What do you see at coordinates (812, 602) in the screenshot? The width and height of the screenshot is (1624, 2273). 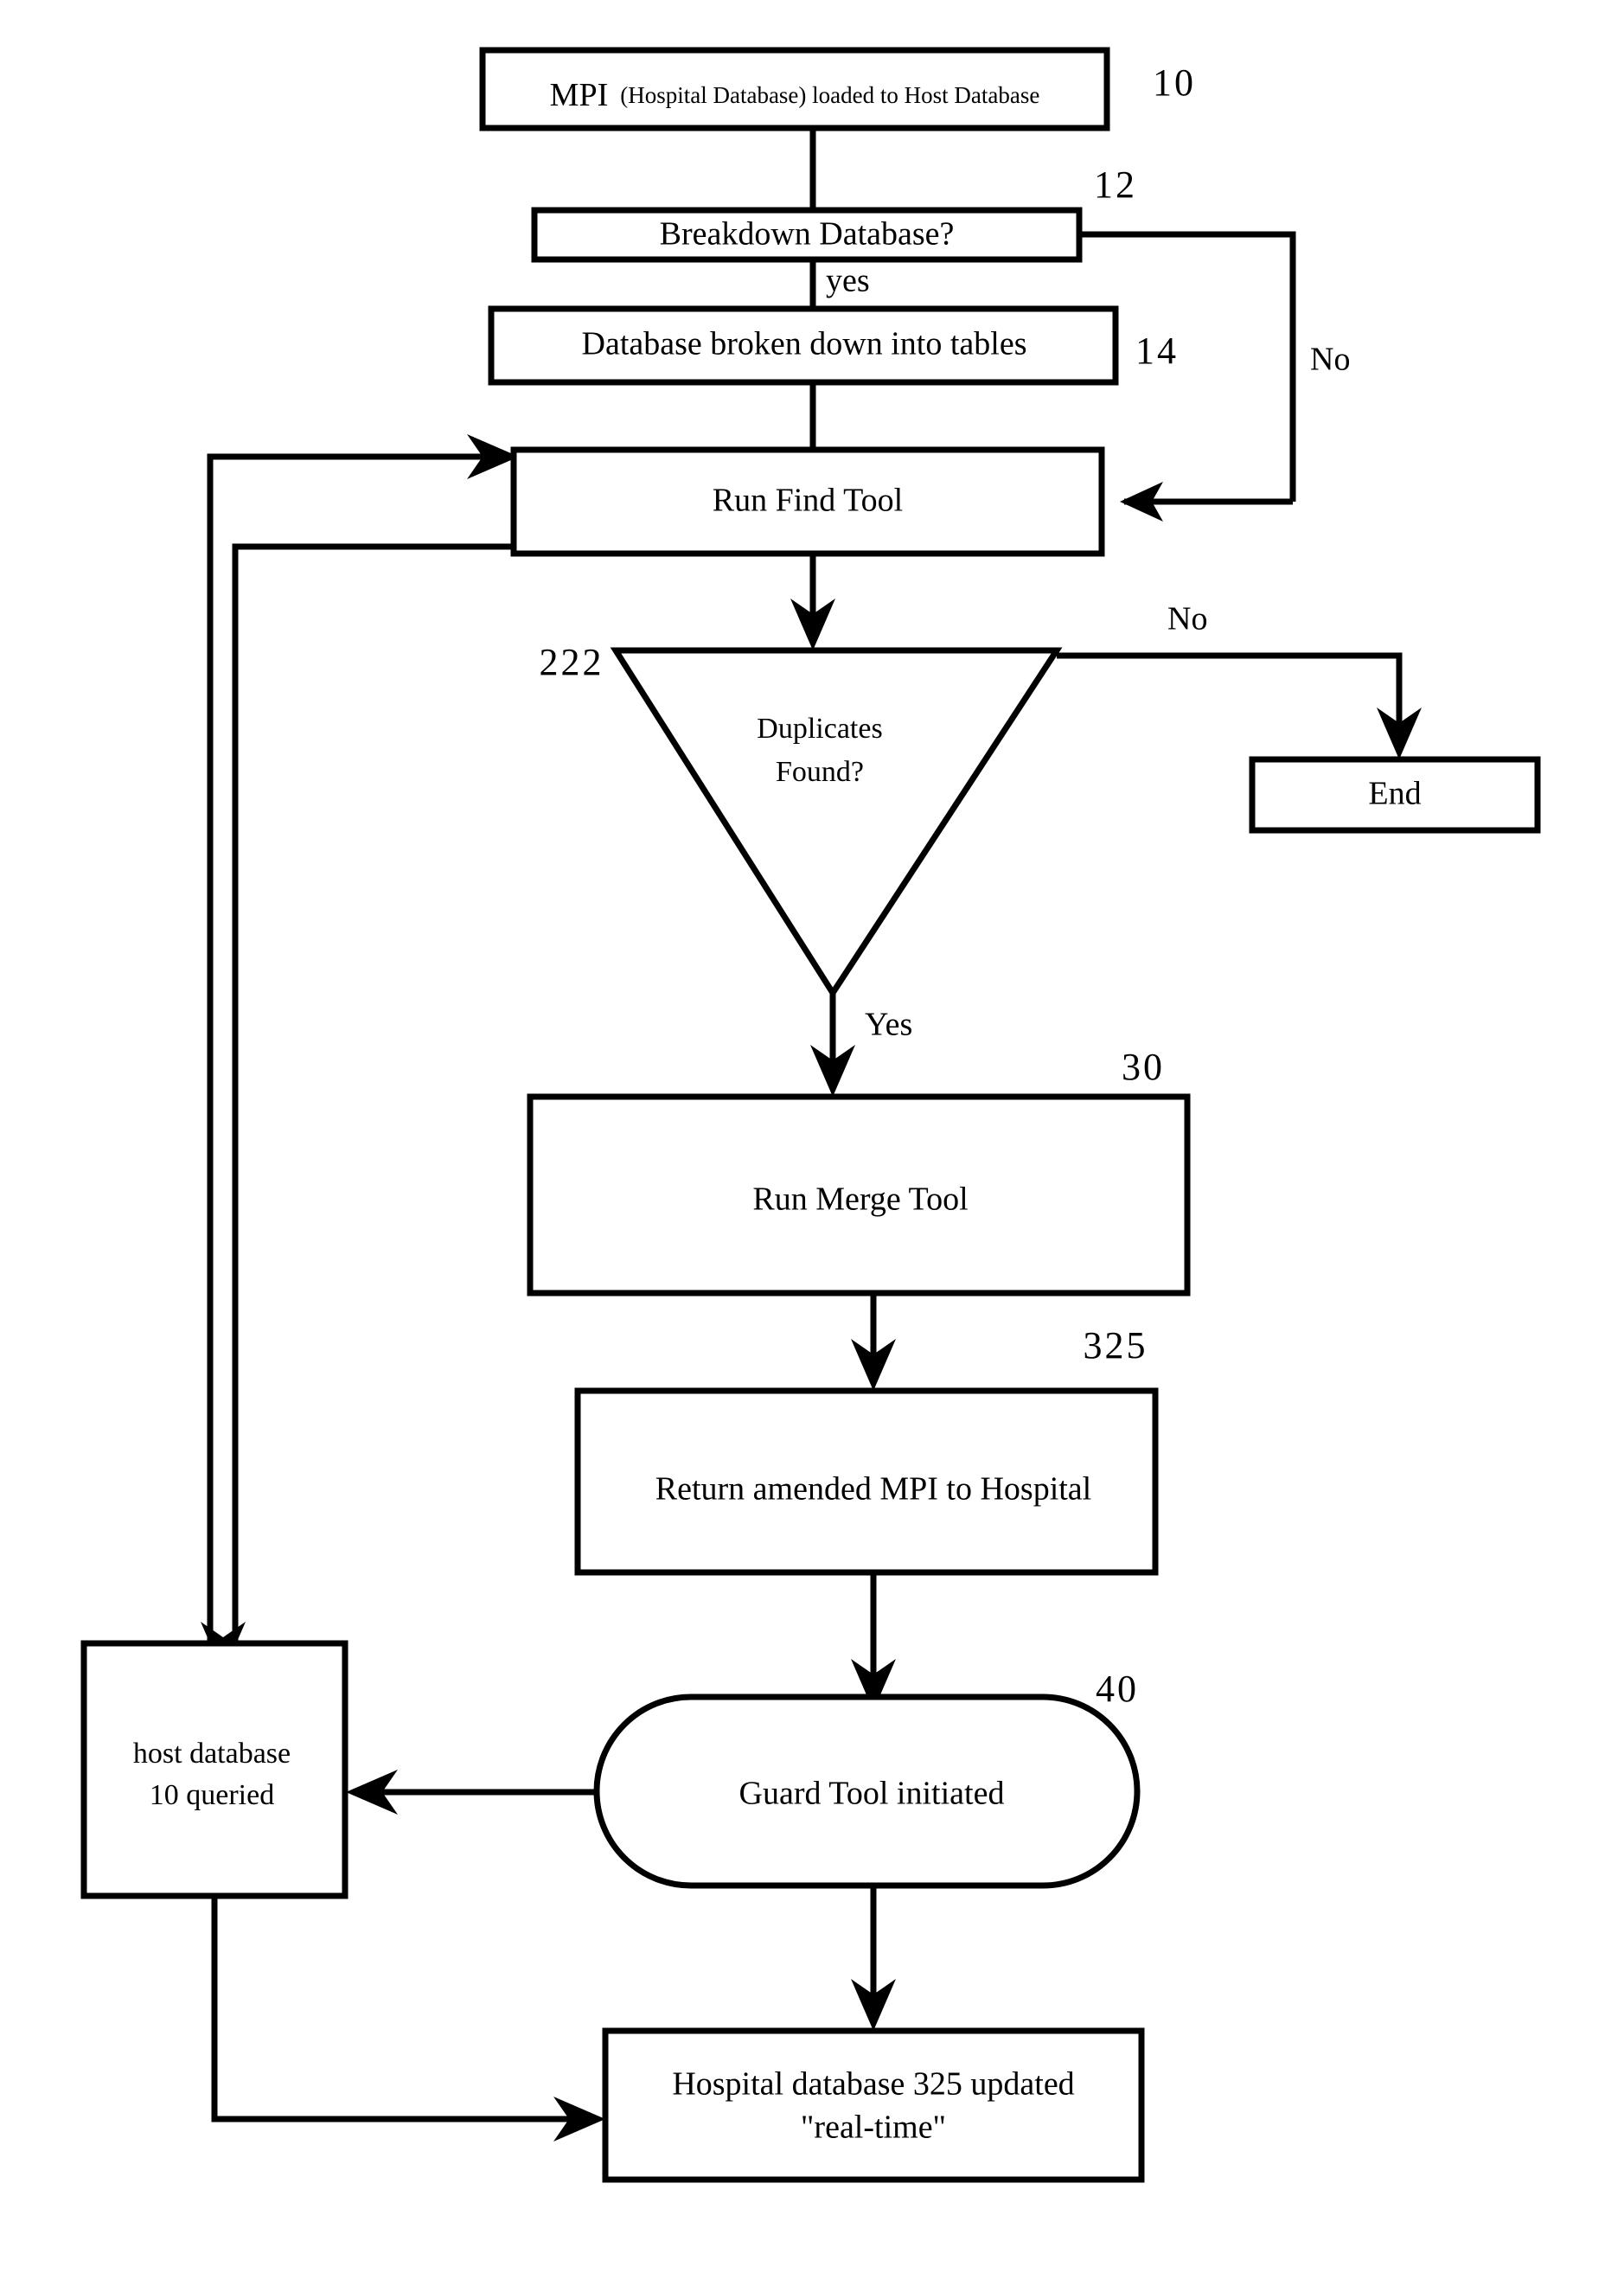 I see `edge-find-to-duplicates` at bounding box center [812, 602].